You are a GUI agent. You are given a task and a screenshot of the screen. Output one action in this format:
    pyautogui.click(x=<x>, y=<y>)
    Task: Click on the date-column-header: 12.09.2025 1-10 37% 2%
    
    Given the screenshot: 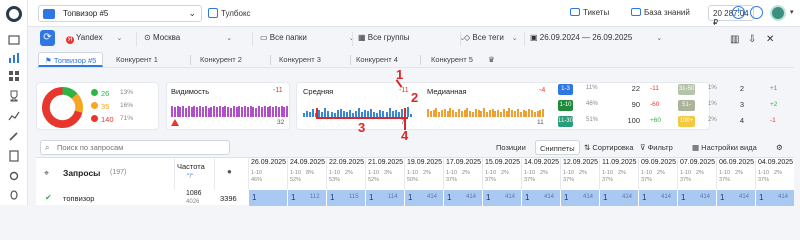 What is the action you would take?
    pyautogui.click(x=579, y=174)
    